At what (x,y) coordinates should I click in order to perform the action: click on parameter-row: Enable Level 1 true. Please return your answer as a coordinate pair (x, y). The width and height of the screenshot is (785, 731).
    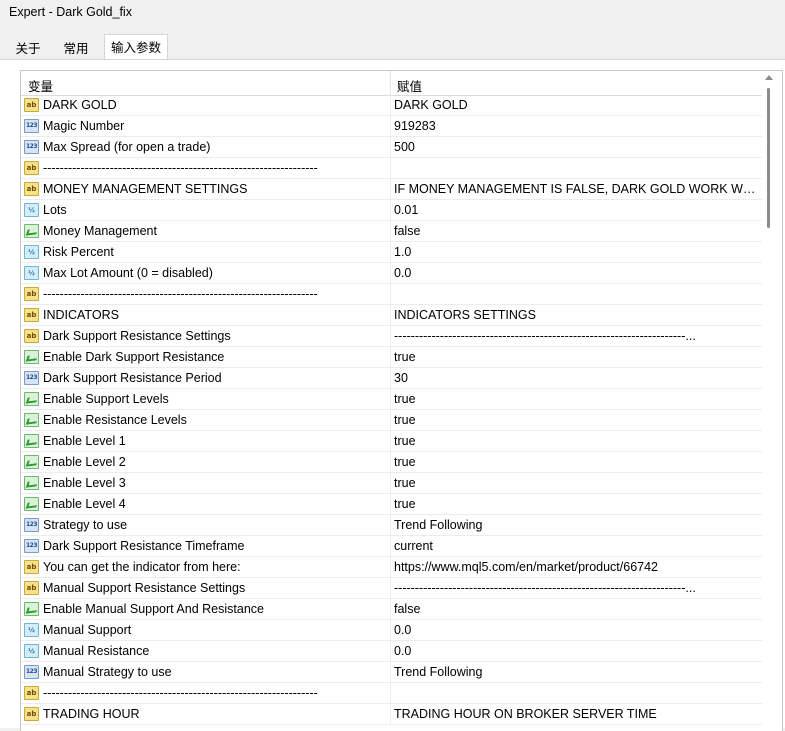
    Looking at the image, I should click on (391, 441).